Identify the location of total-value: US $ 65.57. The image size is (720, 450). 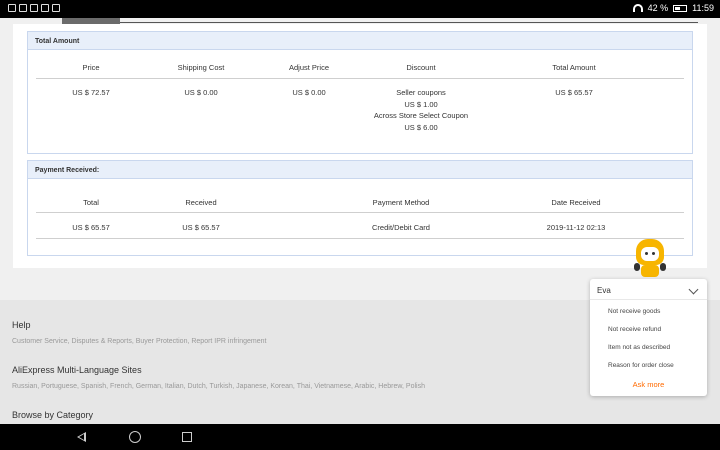
(574, 92).